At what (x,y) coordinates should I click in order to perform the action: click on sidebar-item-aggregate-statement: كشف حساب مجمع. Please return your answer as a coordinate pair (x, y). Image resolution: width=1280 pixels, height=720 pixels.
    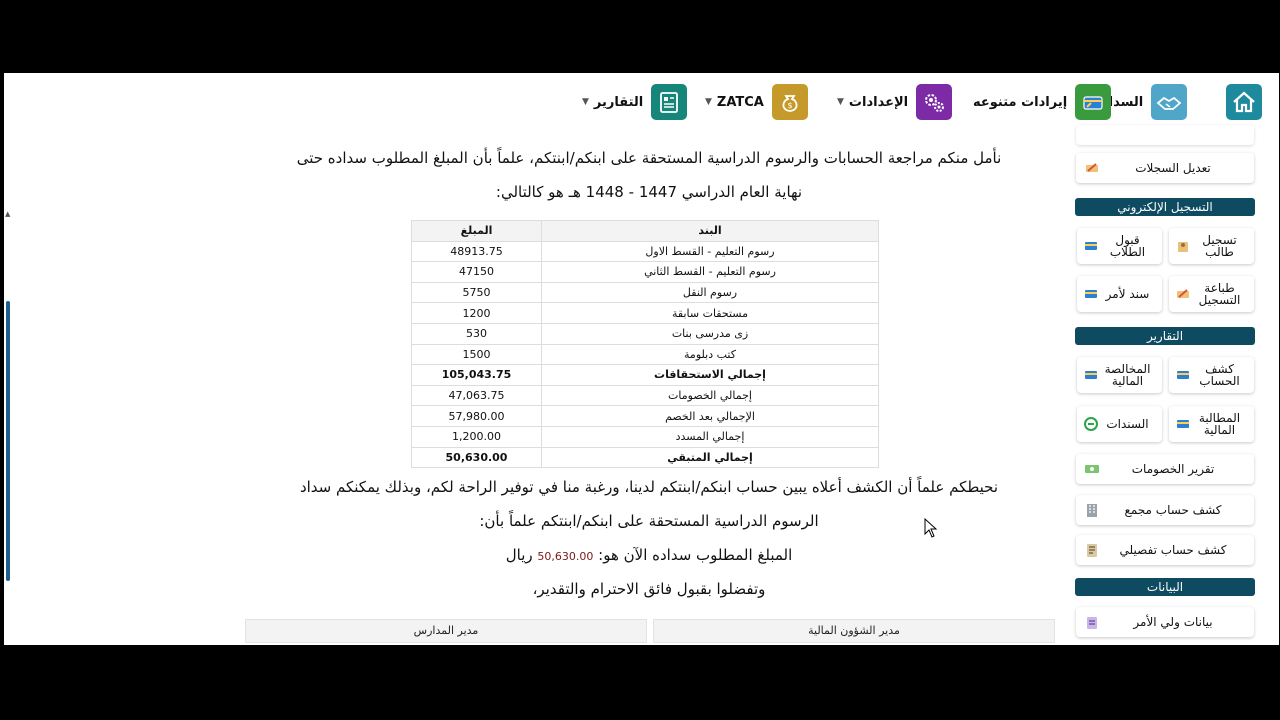
    Looking at the image, I should click on (1165, 510).